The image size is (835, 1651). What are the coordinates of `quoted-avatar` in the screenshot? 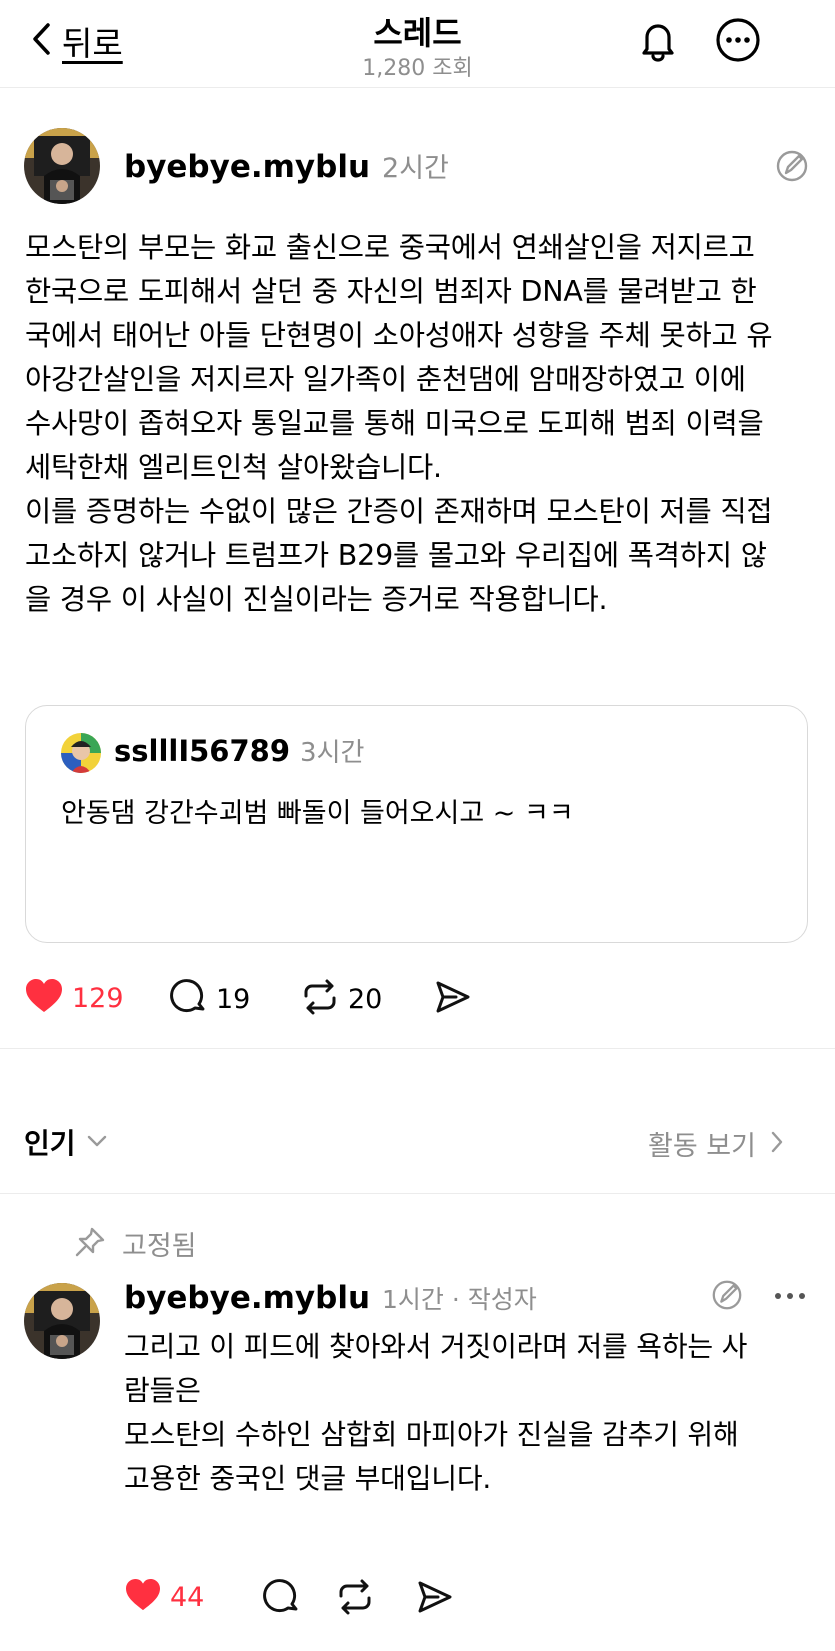 It's located at (81, 753).